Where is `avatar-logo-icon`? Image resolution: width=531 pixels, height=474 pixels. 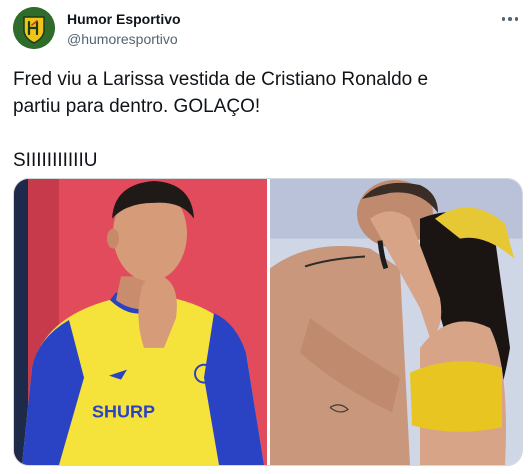
avatar-logo-icon is located at coordinates (34, 28).